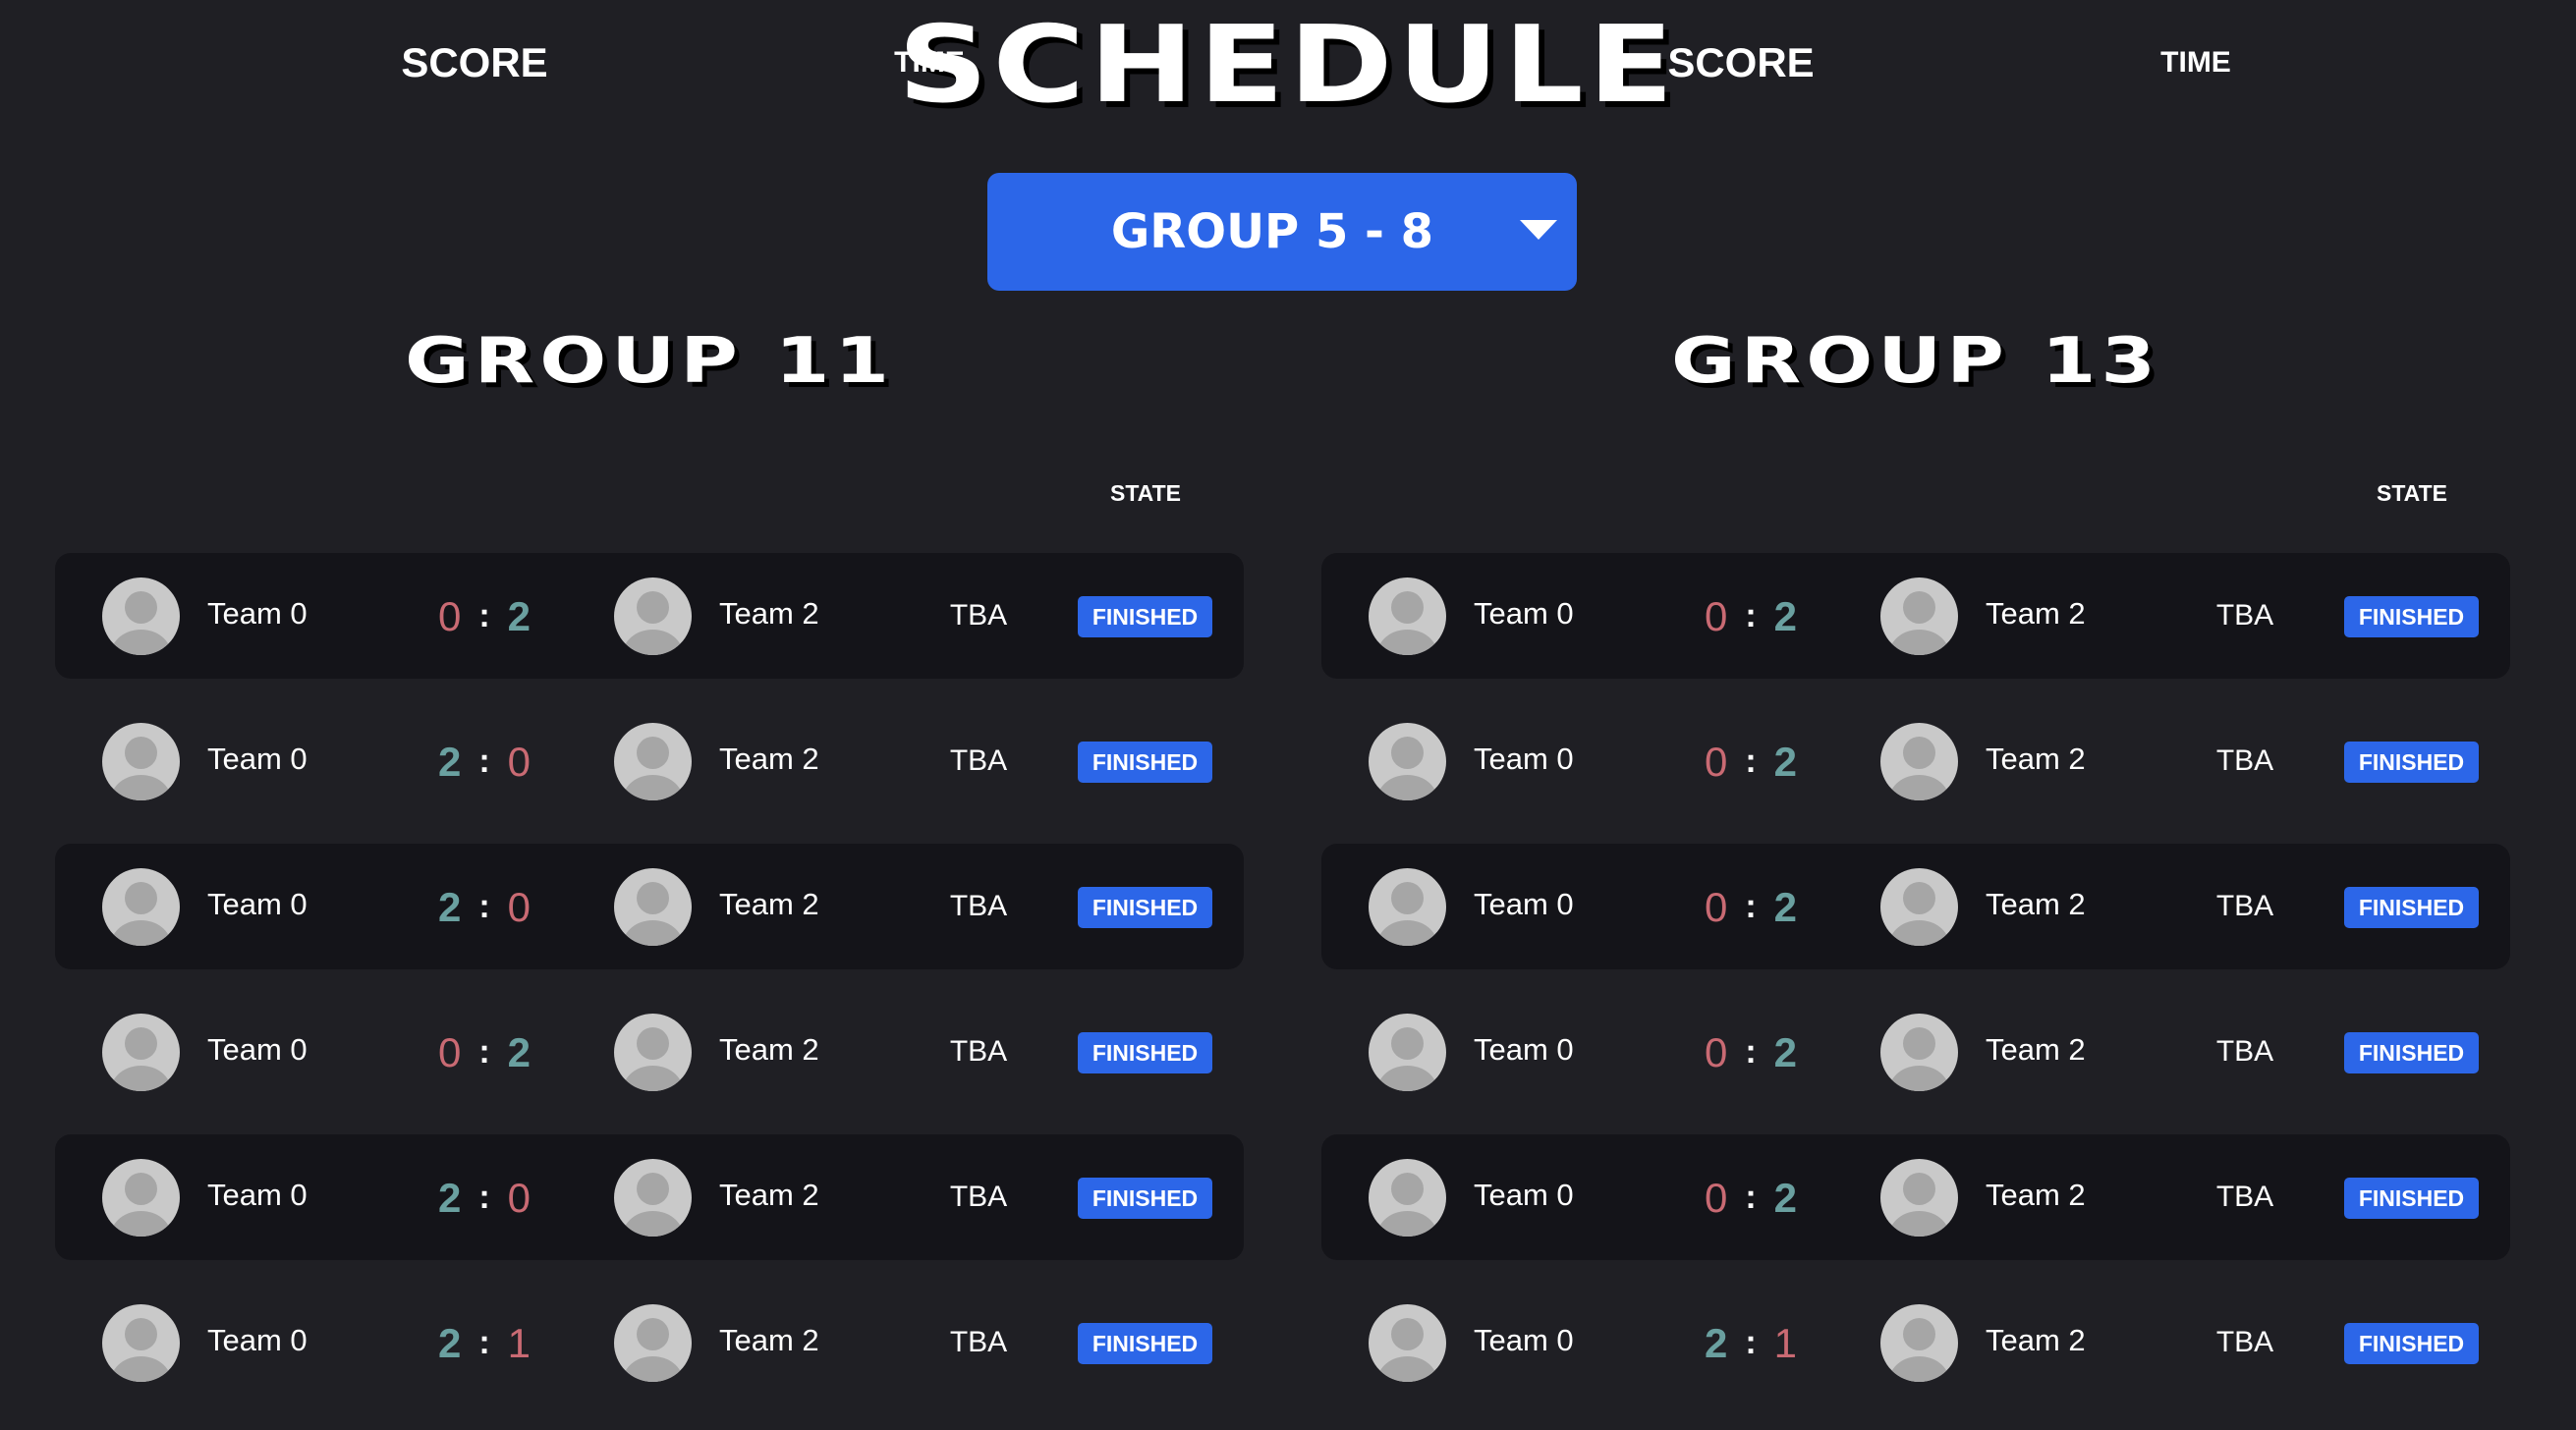 The height and width of the screenshot is (1430, 2576). I want to click on match-score: 2:1, so click(484, 1342).